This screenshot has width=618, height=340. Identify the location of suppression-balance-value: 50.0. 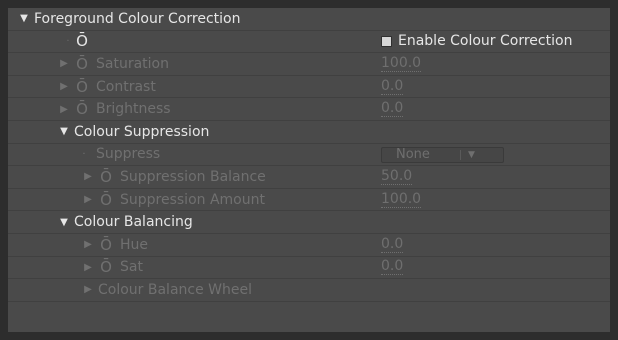
(397, 176).